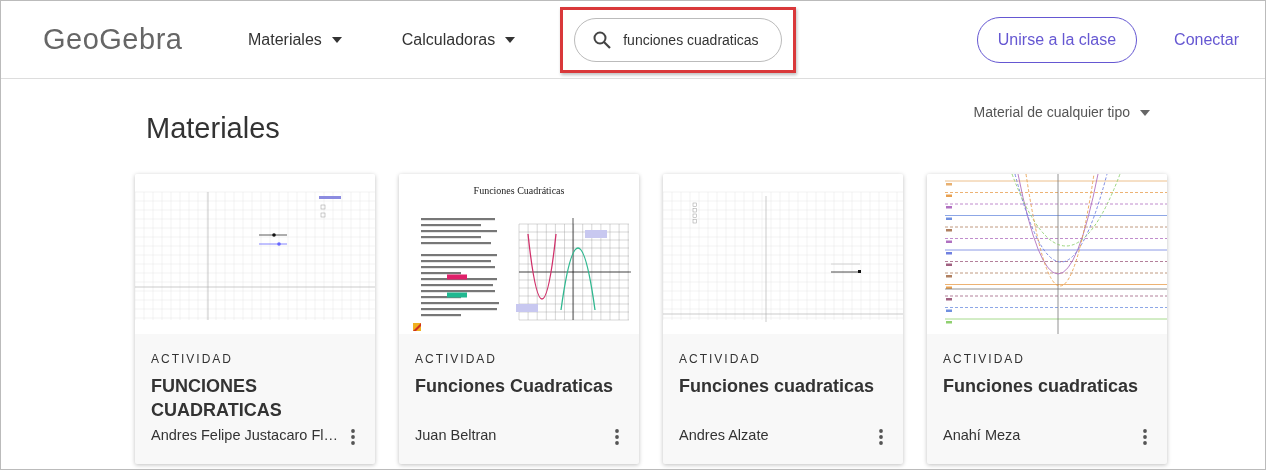 The image size is (1266, 470). What do you see at coordinates (217, 398) in the screenshot?
I see `material-title: FUNCIONES CUADRATICAS` at bounding box center [217, 398].